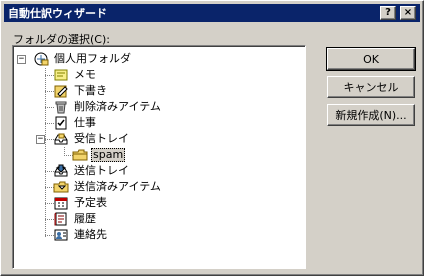 The width and height of the screenshot is (424, 276). Describe the element at coordinates (92, 58) in the screenshot. I see `tree-node-label: 個人用フォルダ` at that location.